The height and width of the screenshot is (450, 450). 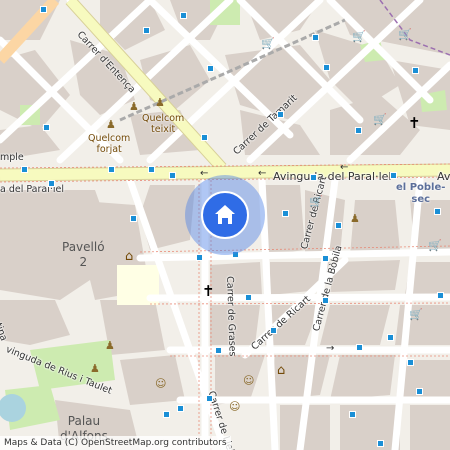 What do you see at coordinates (330, 348) in the screenshot?
I see `oneway-arrow-icon: →` at bounding box center [330, 348].